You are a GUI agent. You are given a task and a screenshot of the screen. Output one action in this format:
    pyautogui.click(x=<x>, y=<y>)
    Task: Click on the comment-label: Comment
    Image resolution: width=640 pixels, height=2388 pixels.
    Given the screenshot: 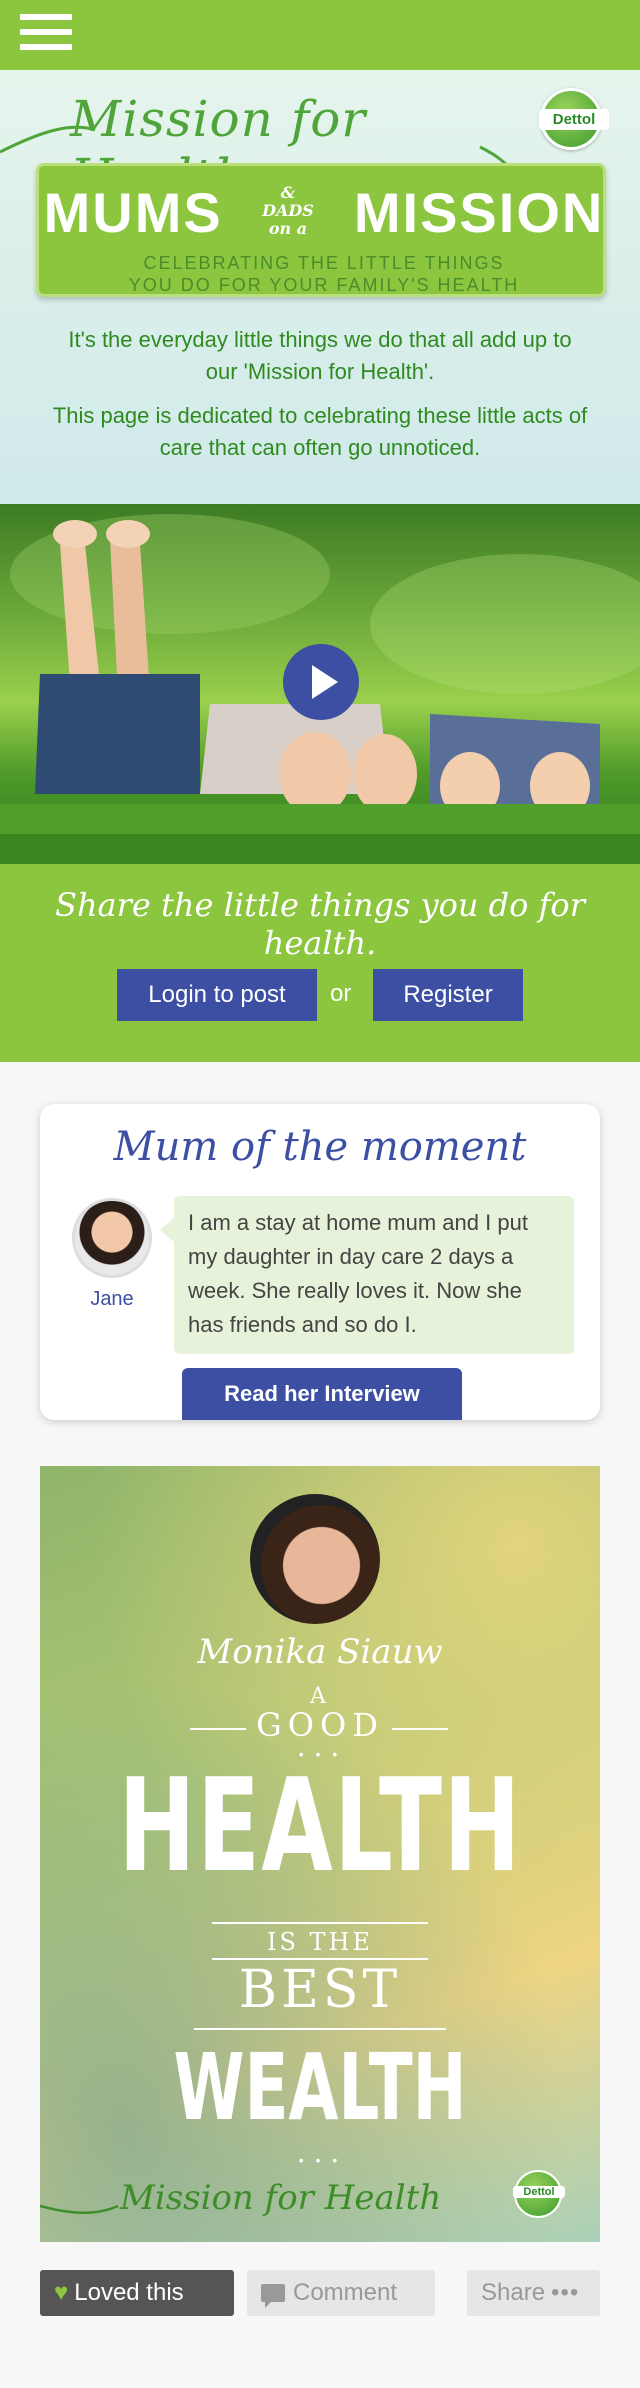 What is the action you would take?
    pyautogui.click(x=345, y=2292)
    